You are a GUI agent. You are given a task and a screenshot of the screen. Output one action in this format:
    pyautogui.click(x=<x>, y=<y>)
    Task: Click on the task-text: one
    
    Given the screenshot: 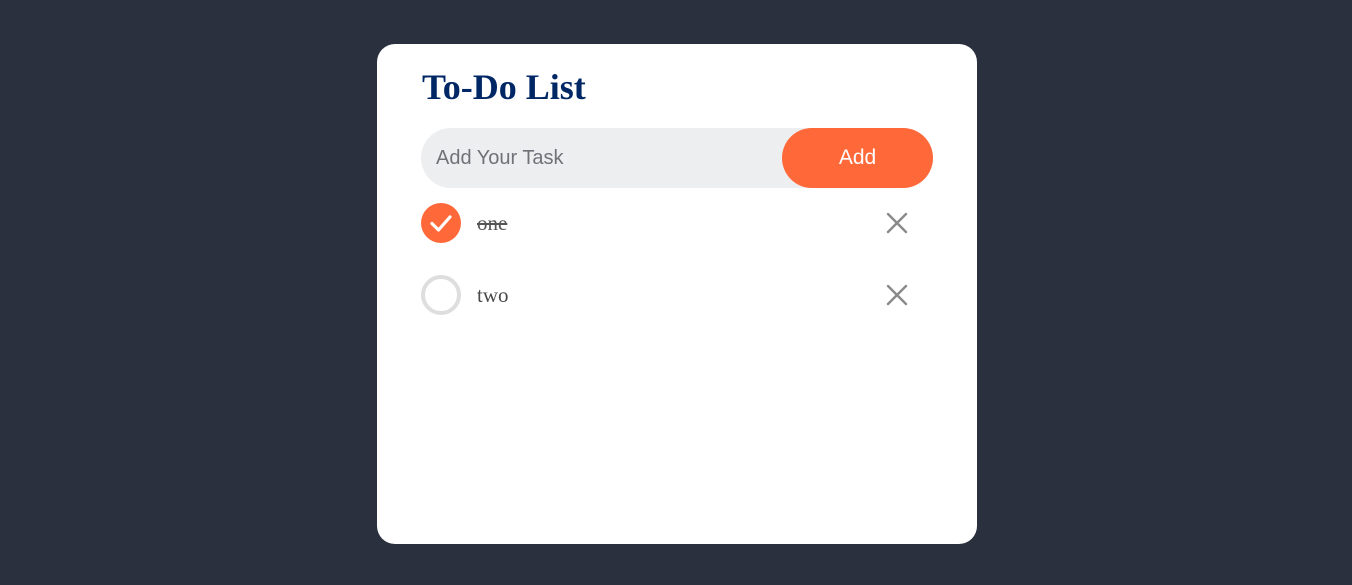 What is the action you would take?
    pyautogui.click(x=492, y=223)
    